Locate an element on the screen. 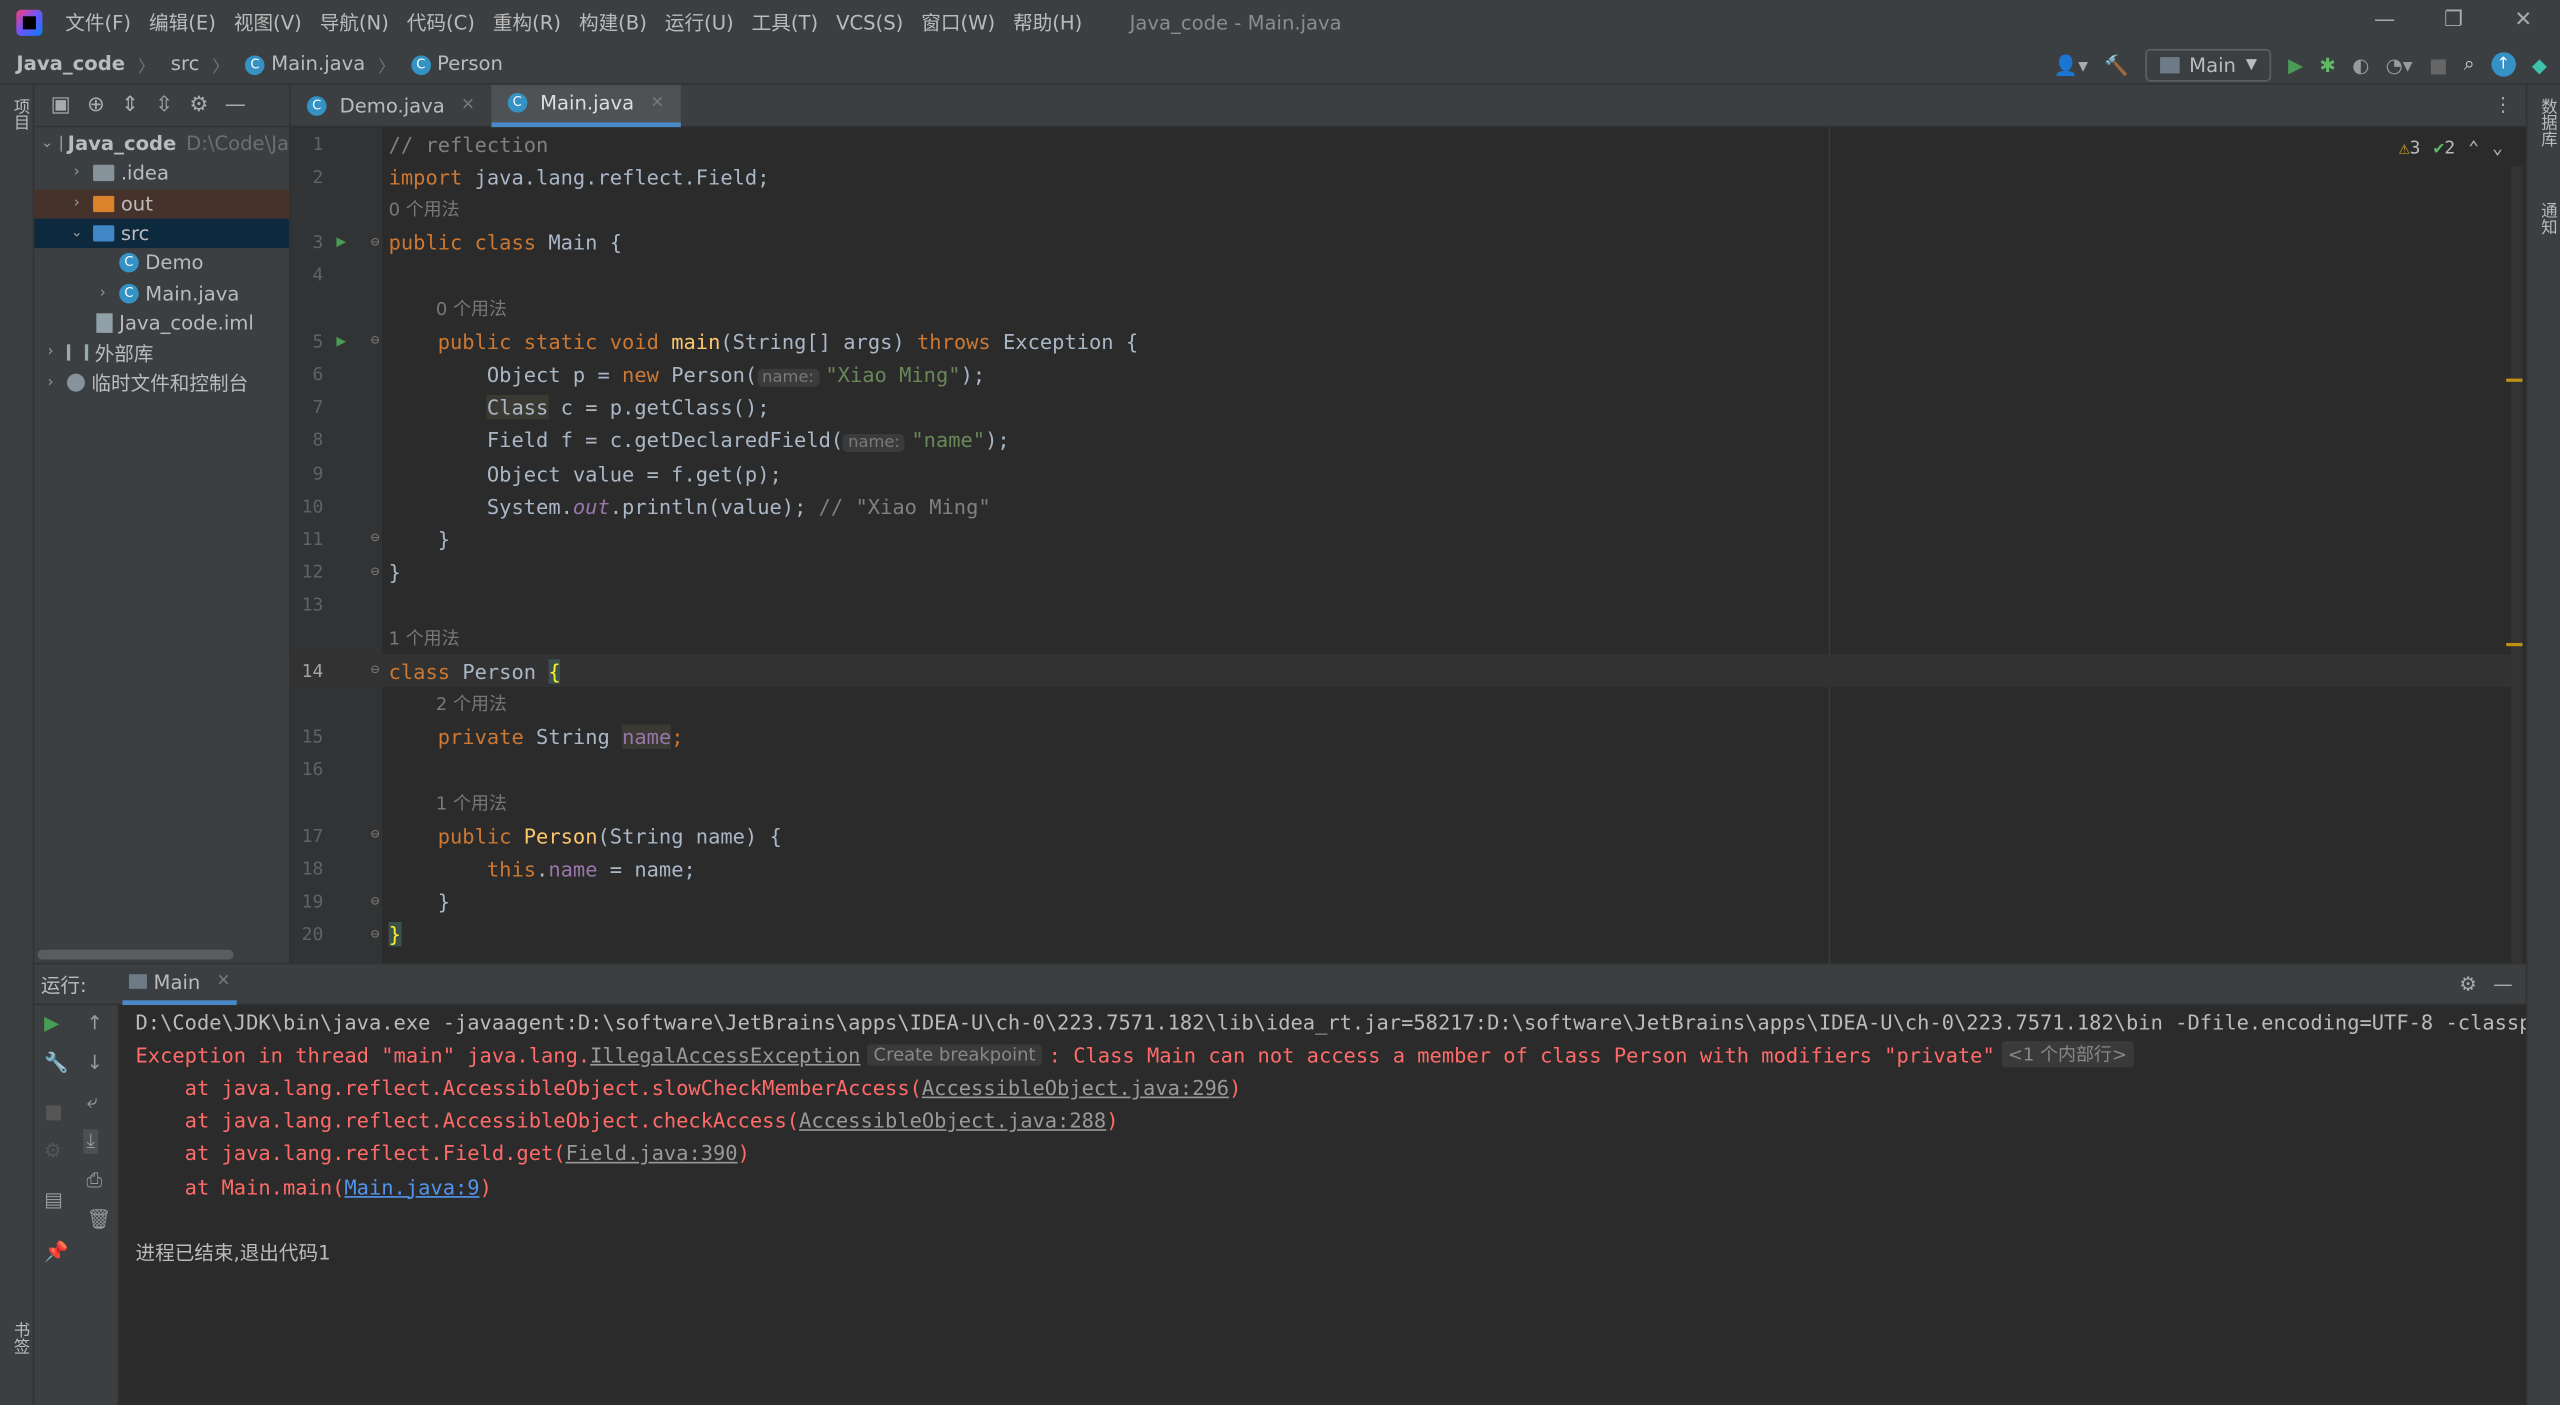 This screenshot has width=2560, height=1405. code-line: 13 is located at coordinates (1401, 605).